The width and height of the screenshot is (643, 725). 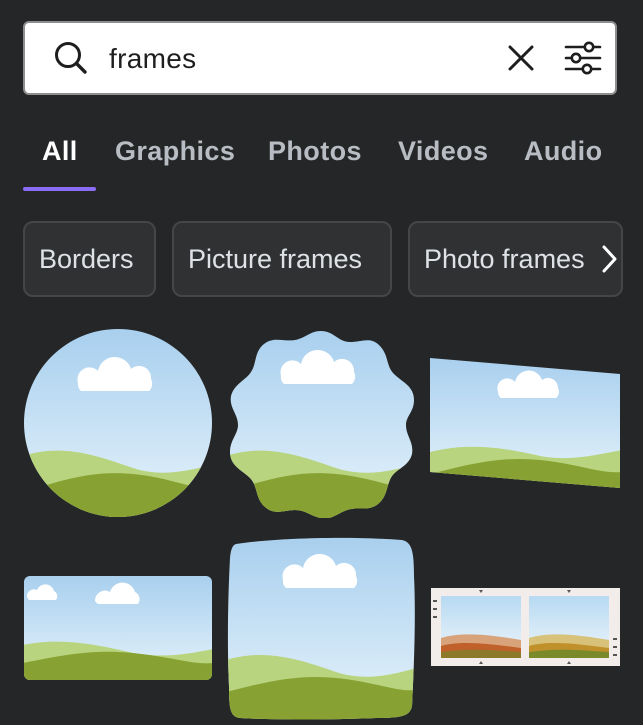 I want to click on close-icon, so click(x=521, y=58).